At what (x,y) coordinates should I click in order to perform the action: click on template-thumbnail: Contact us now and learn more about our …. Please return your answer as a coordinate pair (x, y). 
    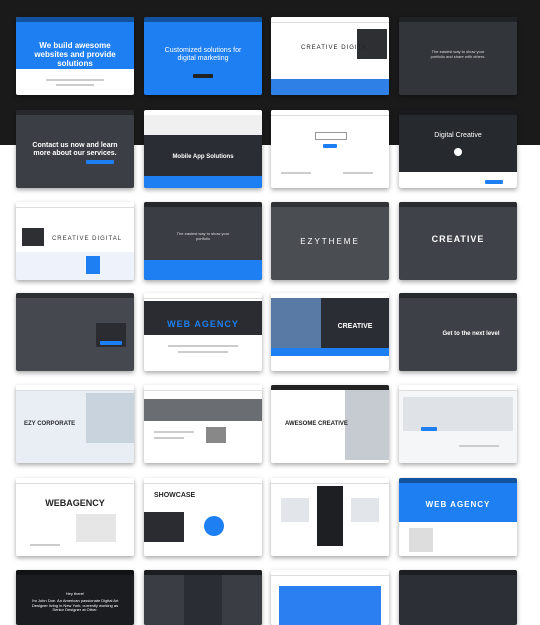
    Looking at the image, I should click on (75, 149).